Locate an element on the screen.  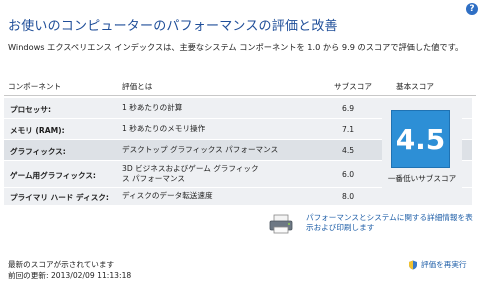
subscore: 4.5 is located at coordinates (348, 150).